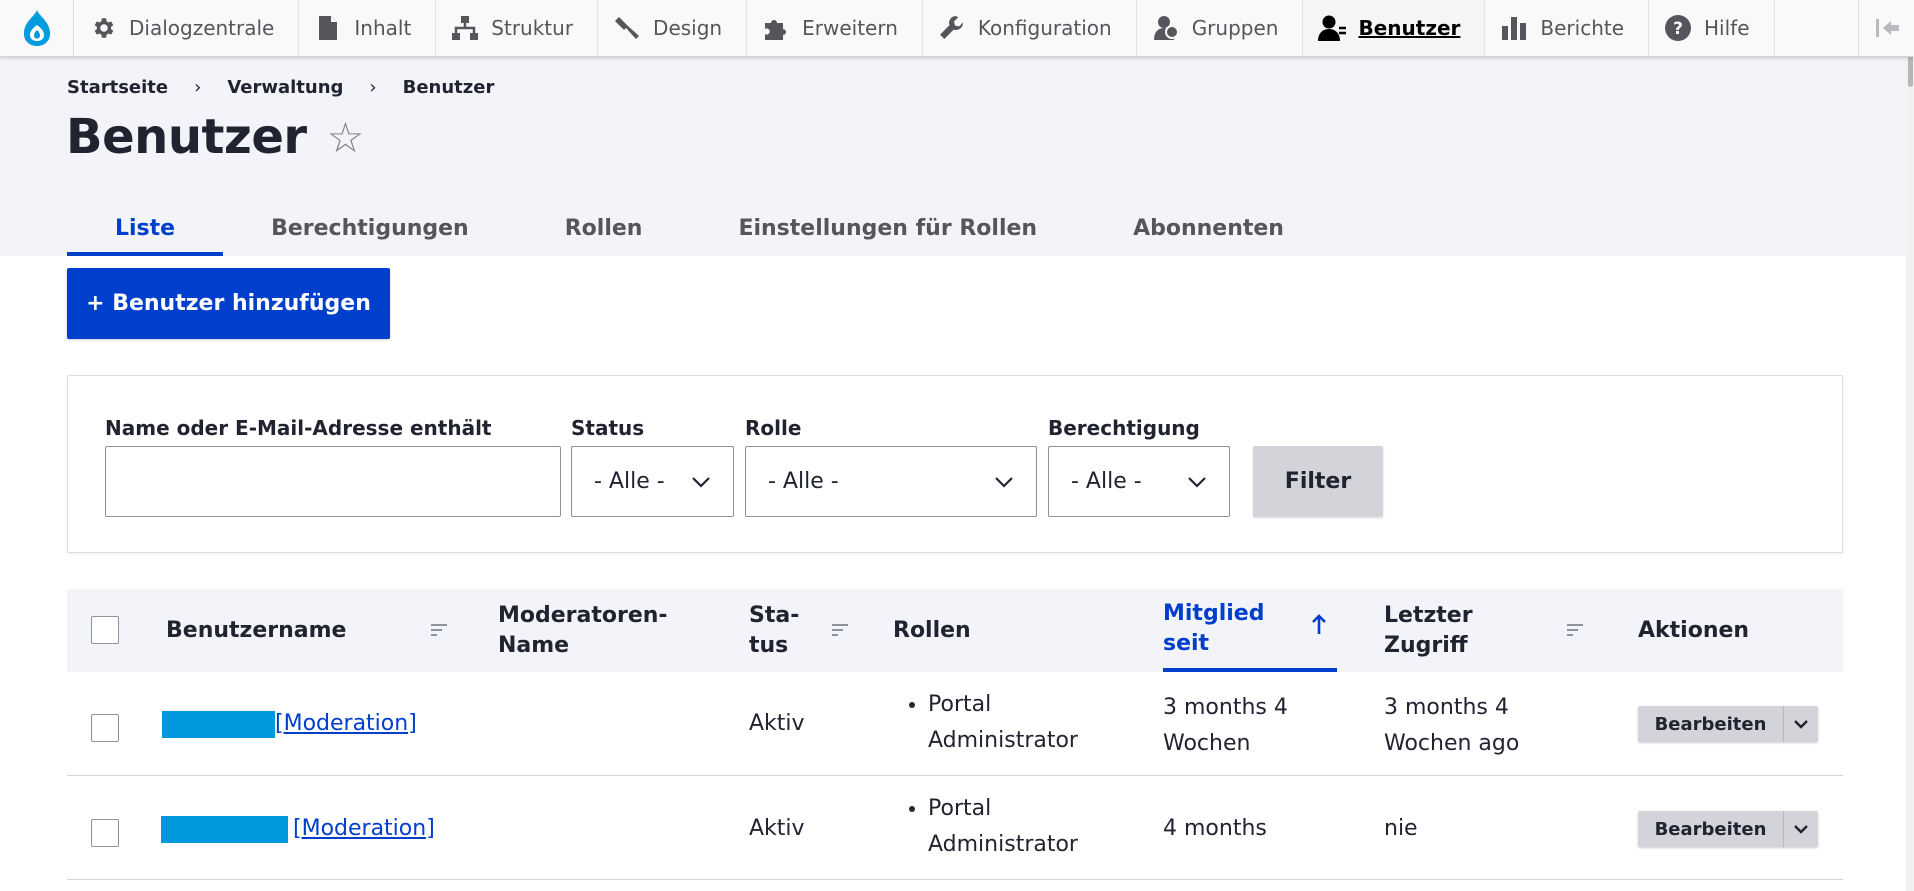  Describe the element at coordinates (534, 645) in the screenshot. I see `column-header-label: Name` at that location.